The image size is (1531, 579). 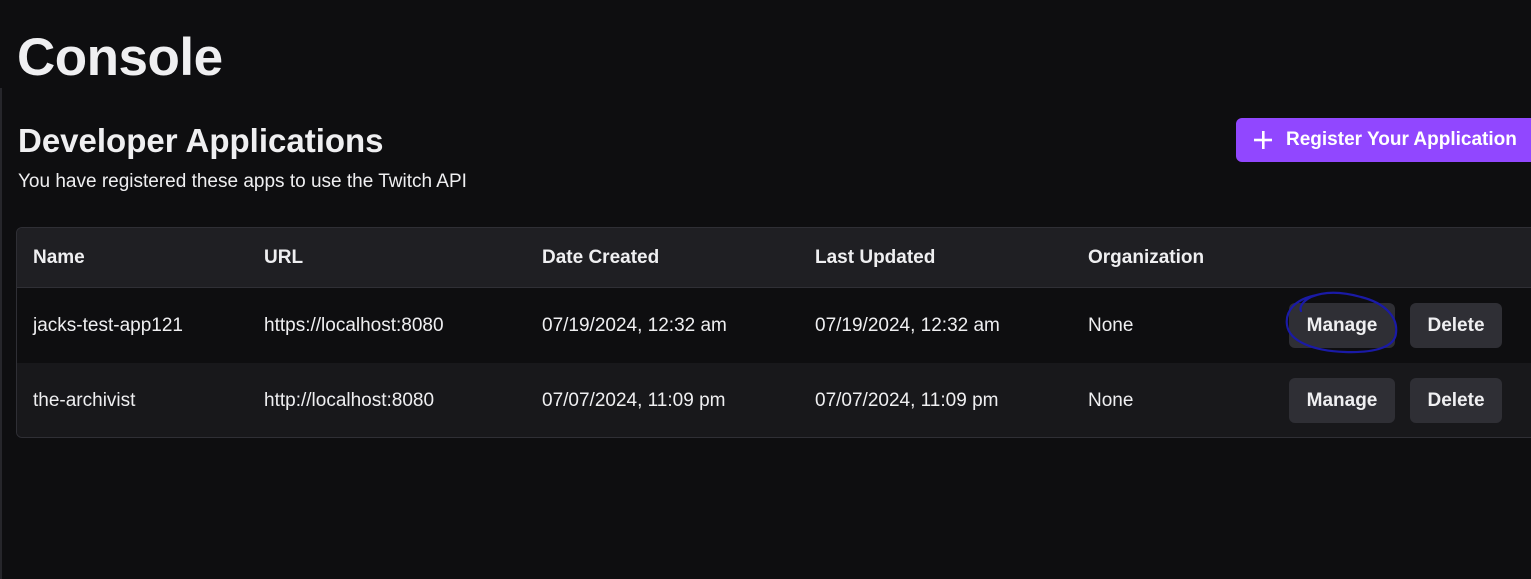 I want to click on column-header-url: URL, so click(x=283, y=257).